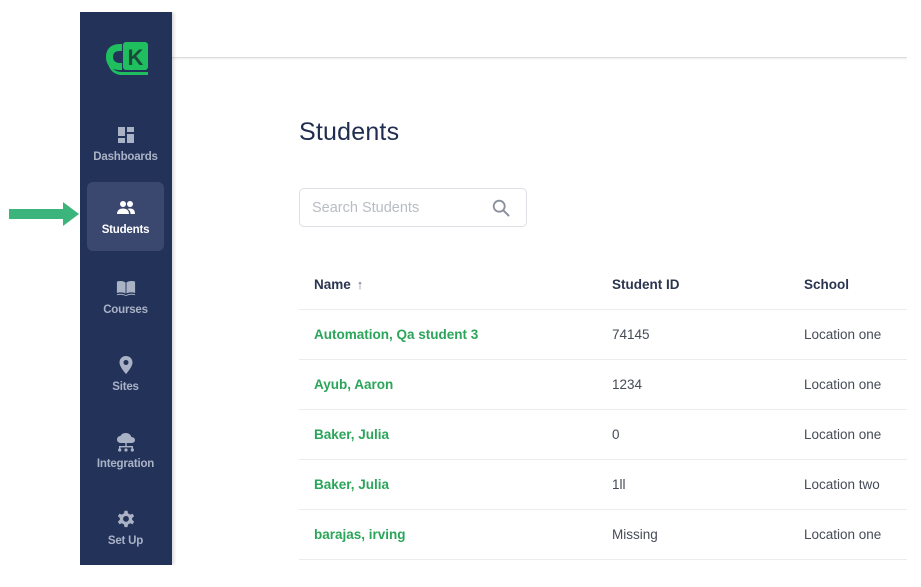  I want to click on student-id-cell: 74145, so click(631, 334).